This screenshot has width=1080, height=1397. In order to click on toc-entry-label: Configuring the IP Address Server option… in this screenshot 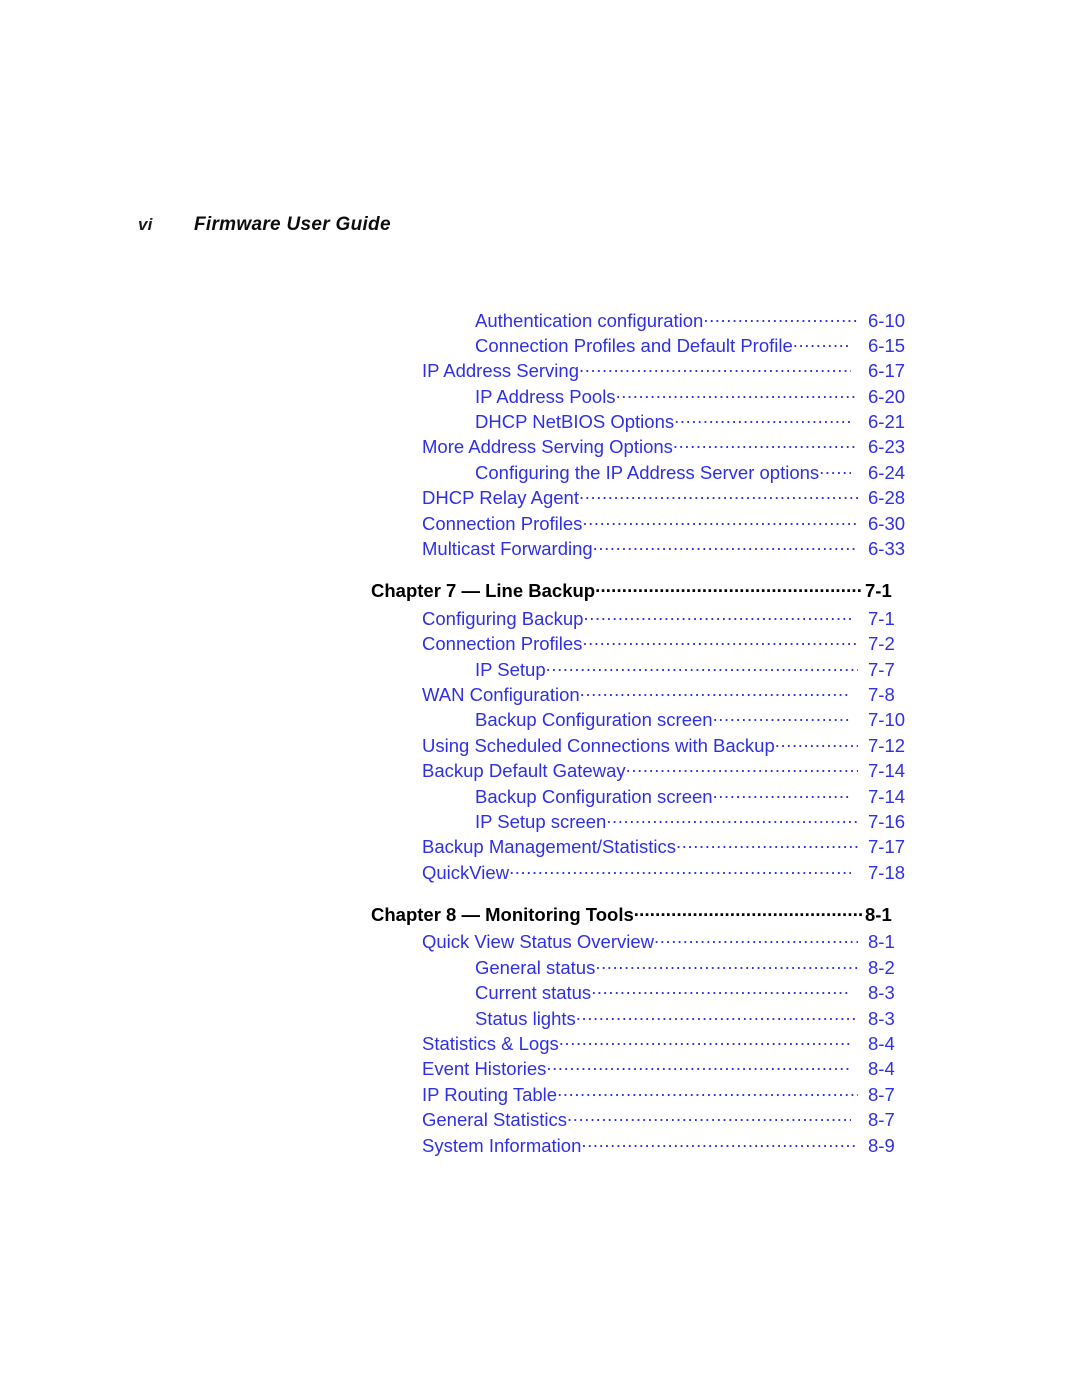, I will do `click(647, 472)`.